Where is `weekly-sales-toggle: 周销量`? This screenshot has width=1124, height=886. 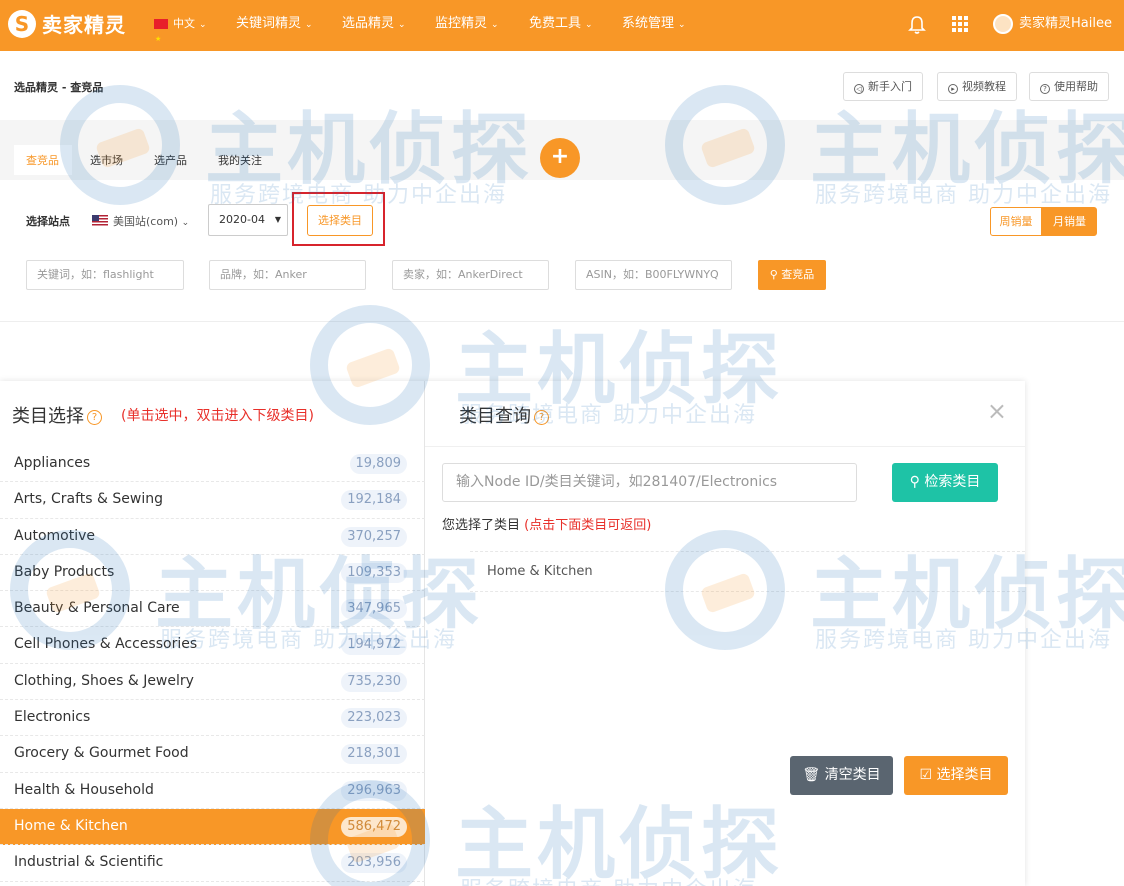
weekly-sales-toggle: 周销量 is located at coordinates (1016, 221).